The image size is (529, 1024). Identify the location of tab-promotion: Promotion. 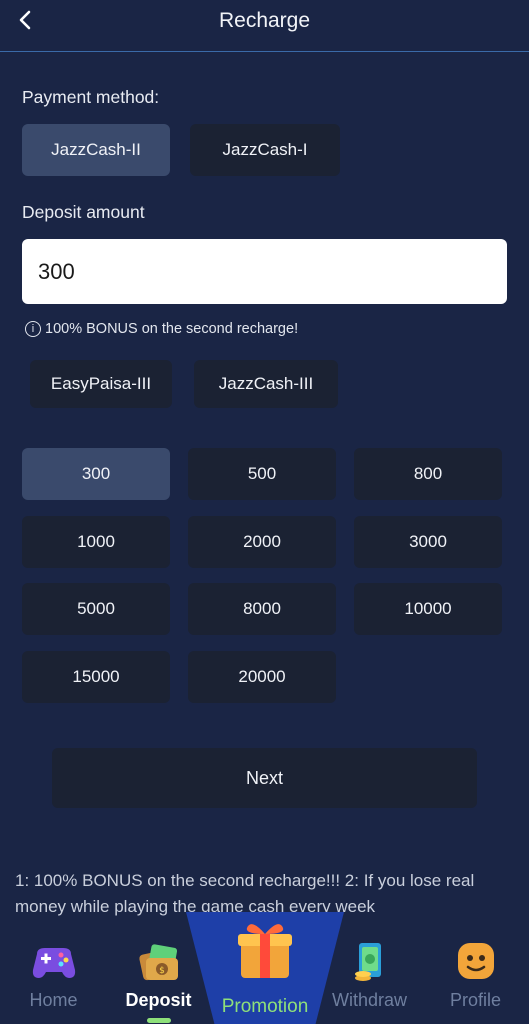
(265, 968).